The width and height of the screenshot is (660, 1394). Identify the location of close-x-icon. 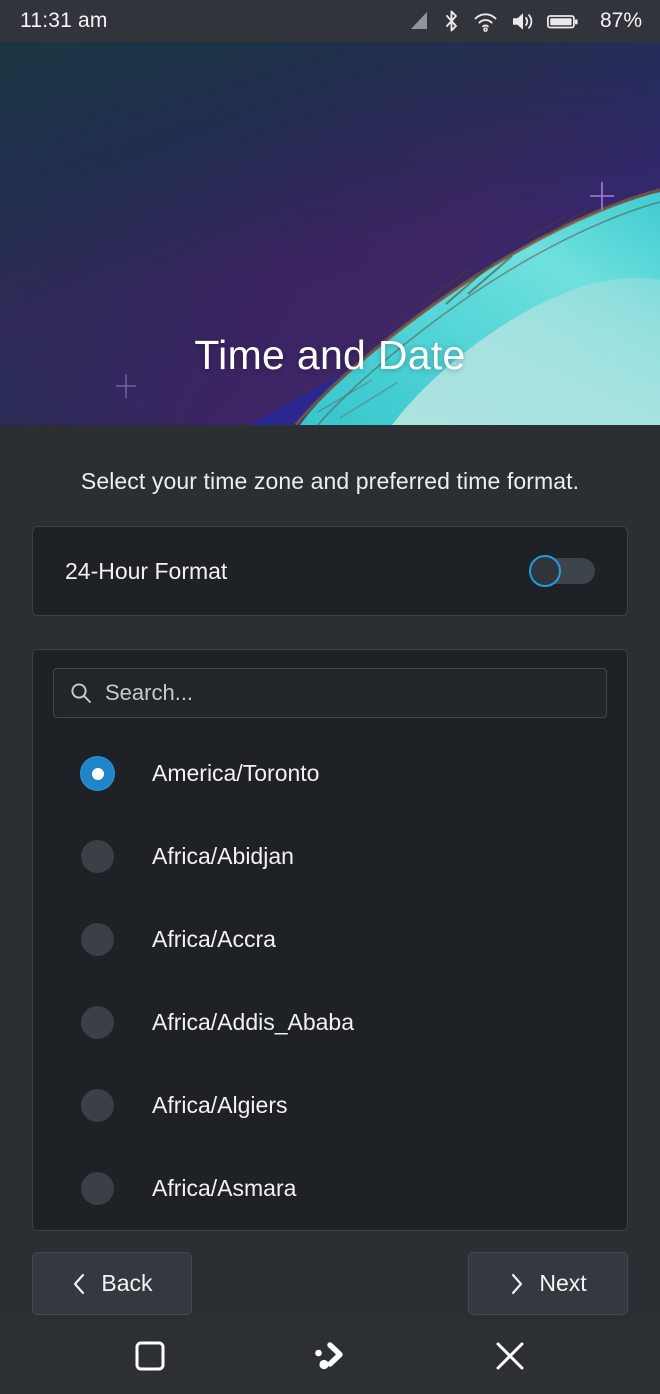
(510, 1356).